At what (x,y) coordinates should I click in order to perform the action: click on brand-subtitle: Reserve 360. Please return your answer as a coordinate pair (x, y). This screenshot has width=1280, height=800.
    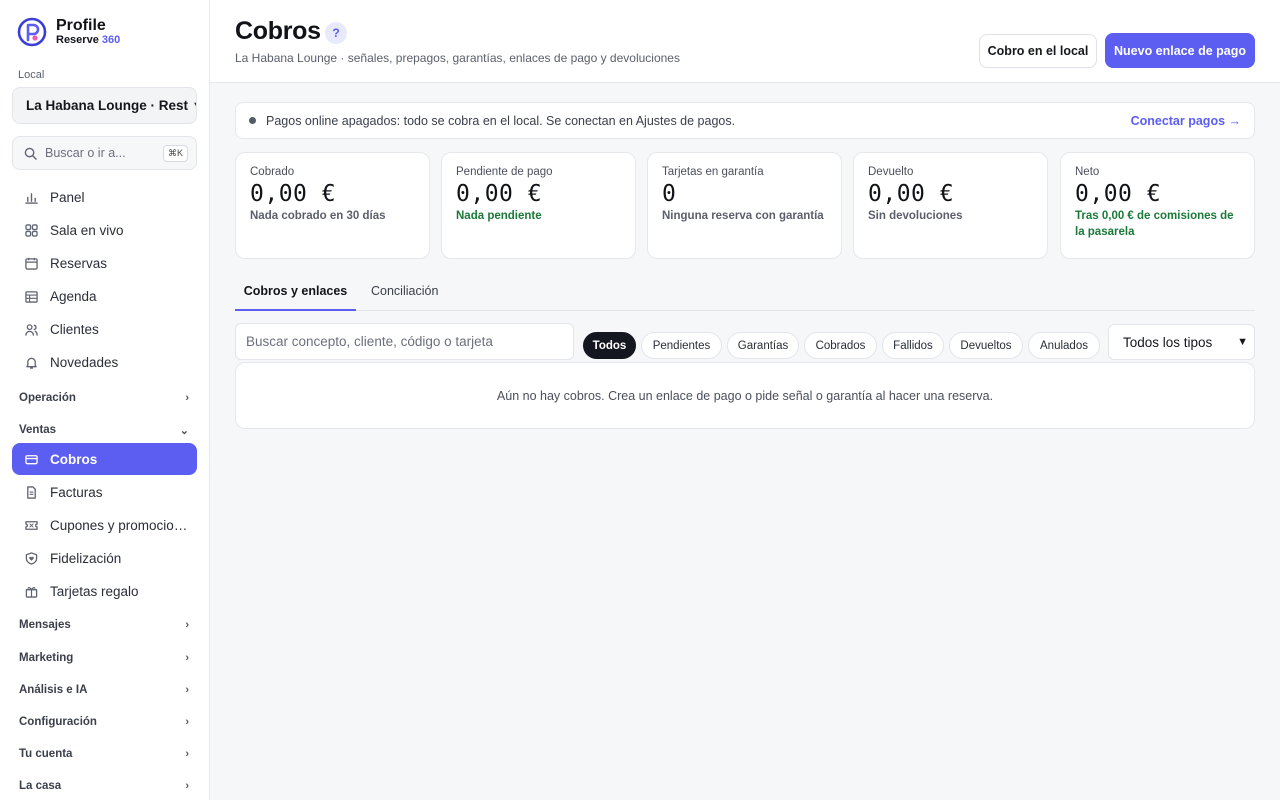
    Looking at the image, I should click on (88, 40).